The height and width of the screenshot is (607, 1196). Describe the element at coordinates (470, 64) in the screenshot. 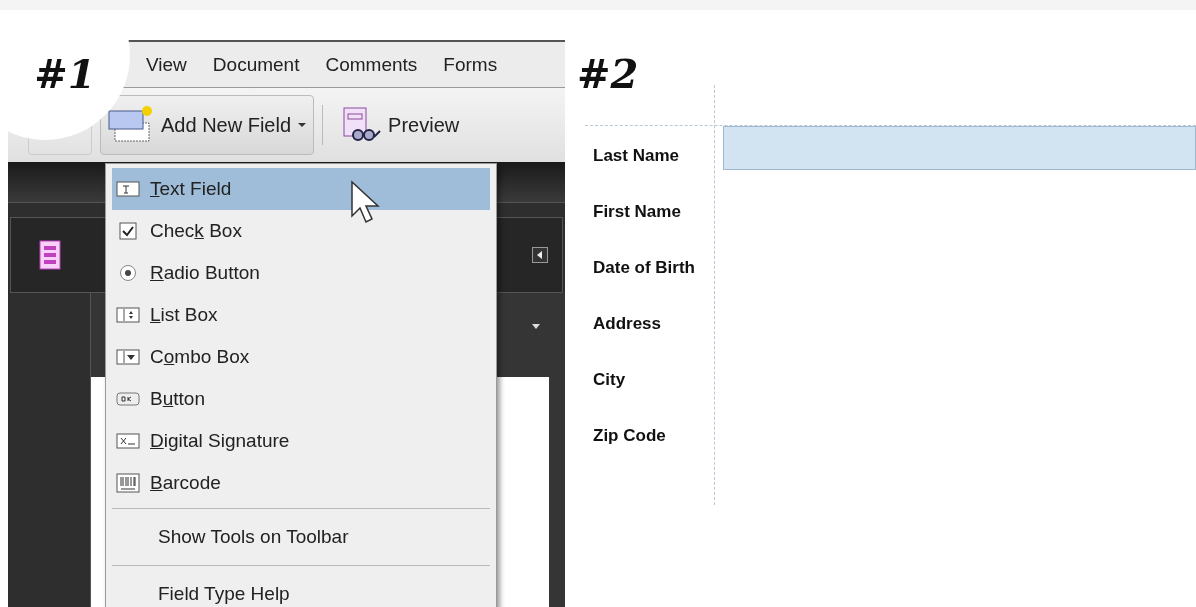

I see `menu-item: Forms` at that location.